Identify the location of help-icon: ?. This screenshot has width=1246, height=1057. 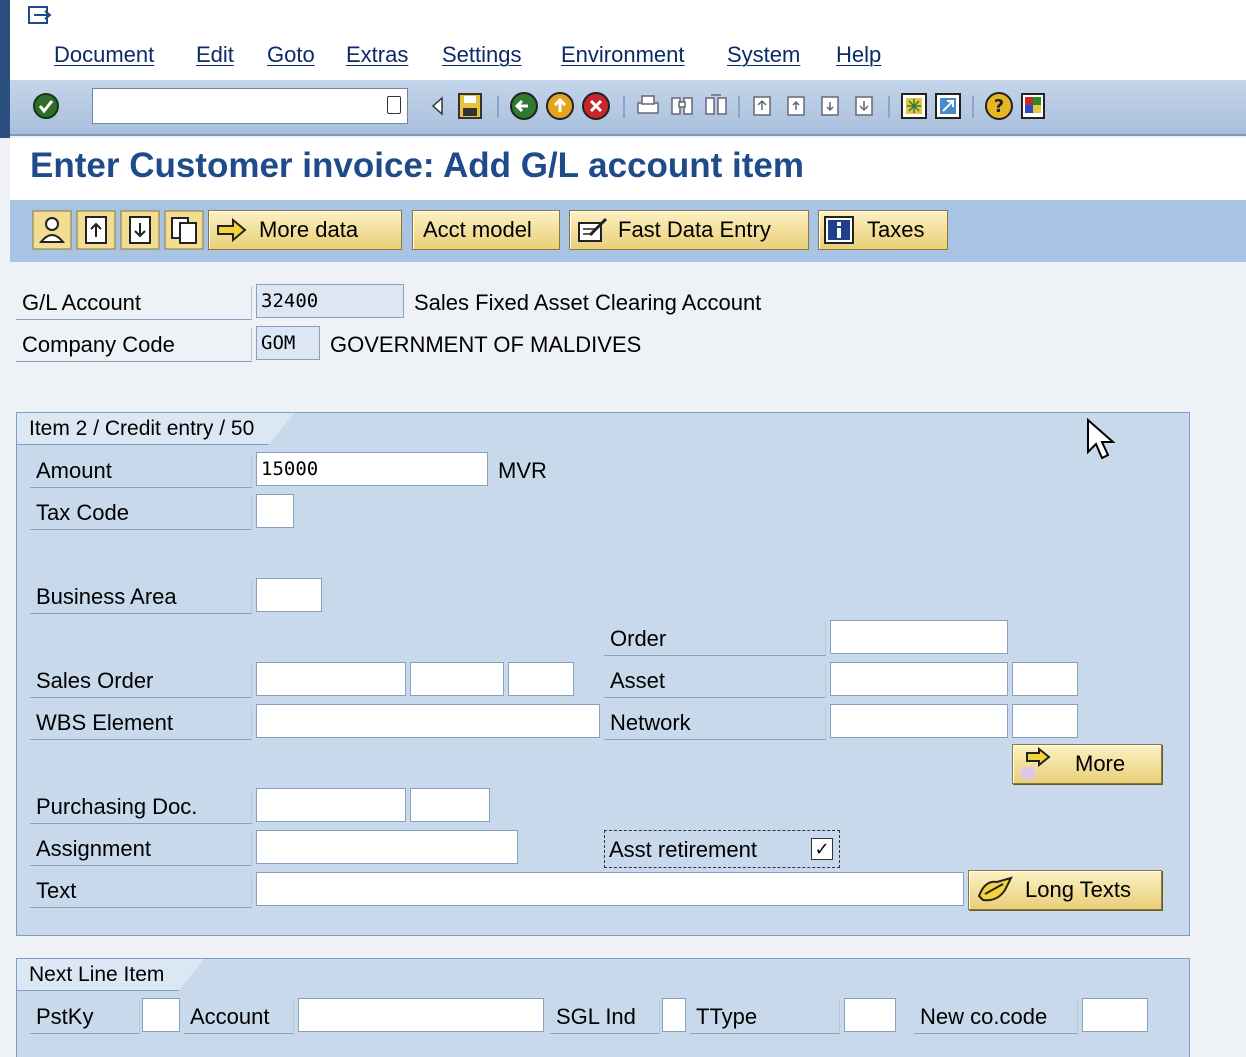
(999, 106).